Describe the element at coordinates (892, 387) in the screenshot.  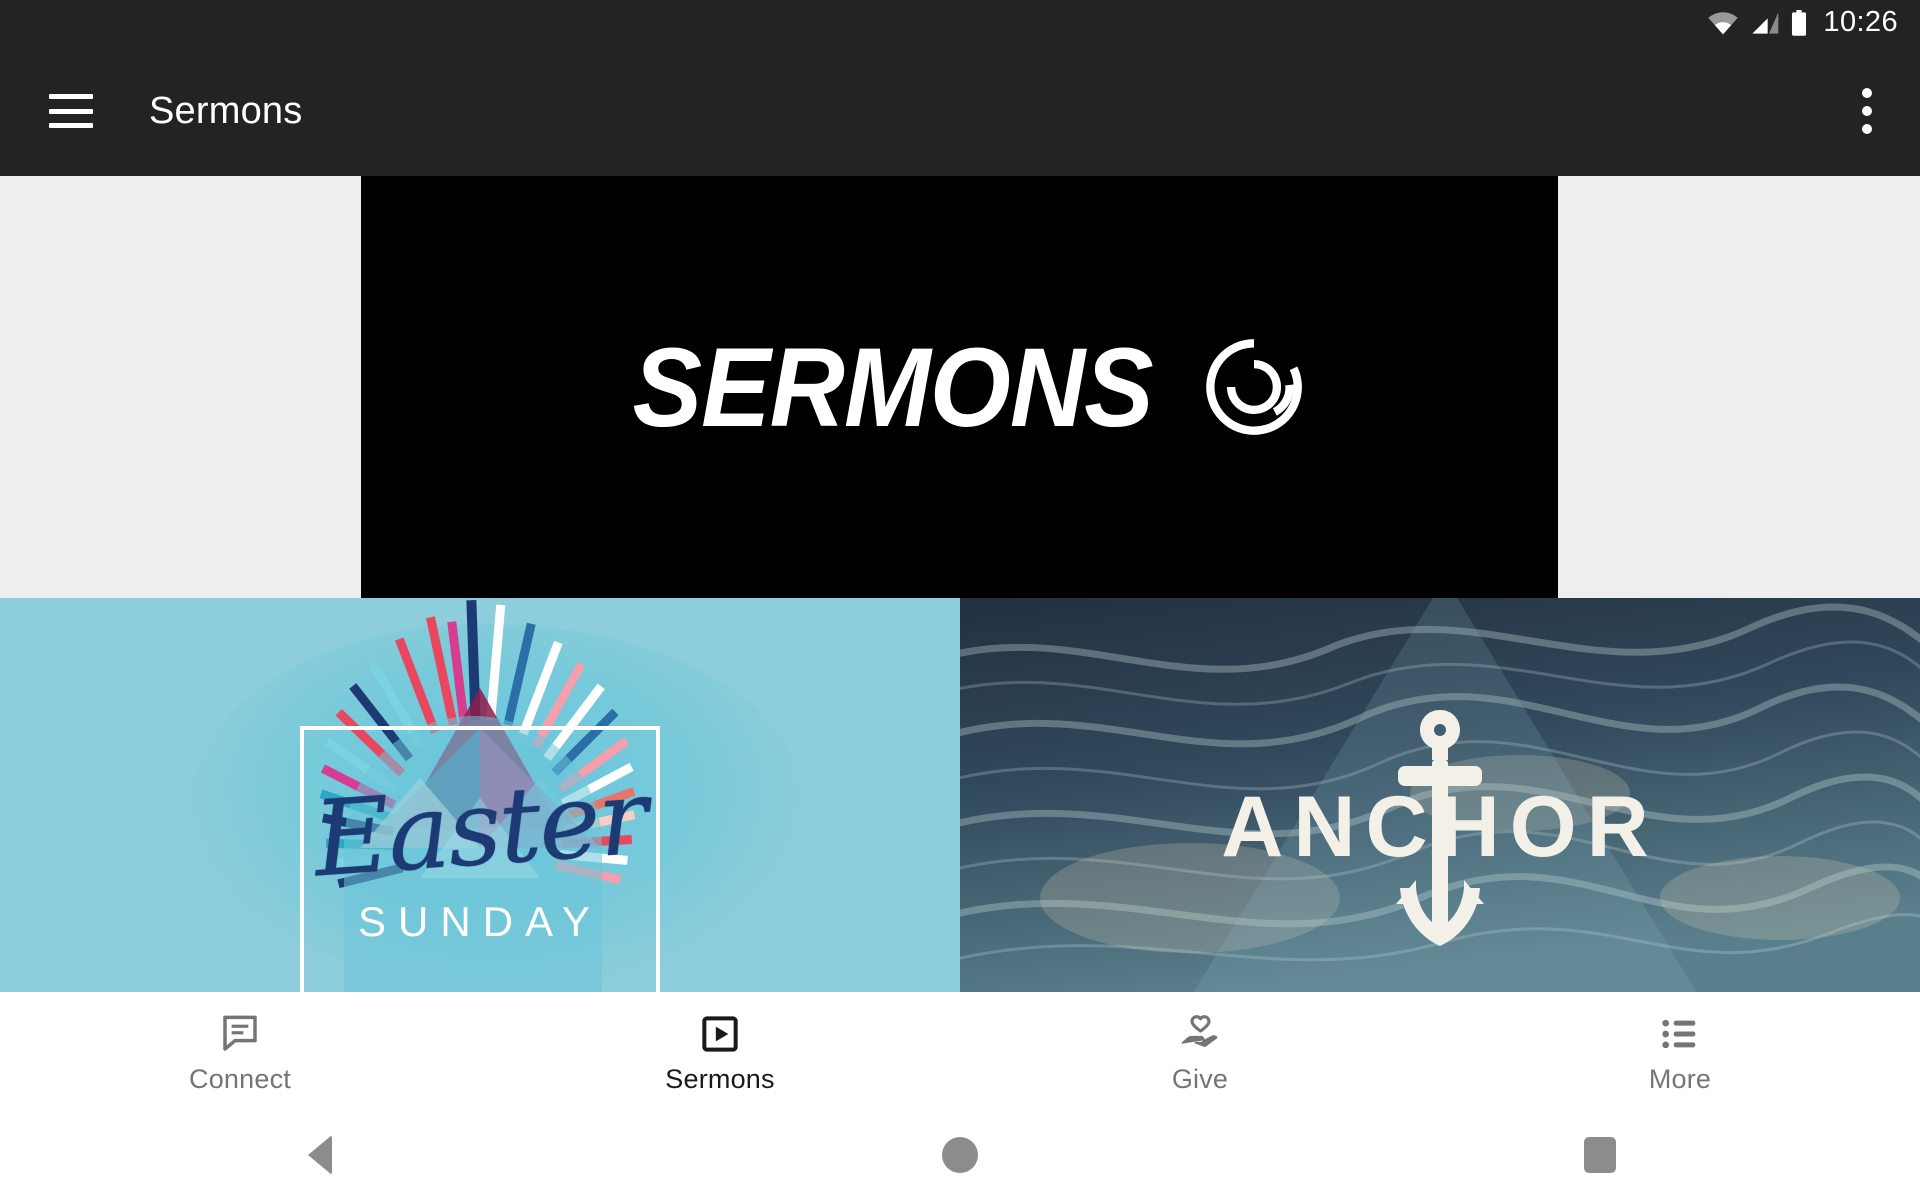
I see `featured-banner-title: SERMONS` at that location.